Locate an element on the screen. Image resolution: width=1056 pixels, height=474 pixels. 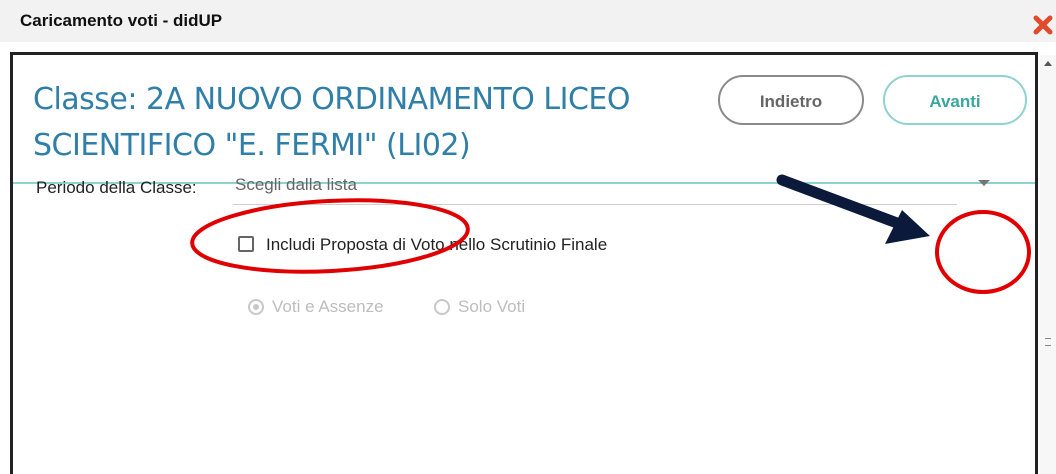
annotation-ellipse-select is located at coordinates (330, 236).